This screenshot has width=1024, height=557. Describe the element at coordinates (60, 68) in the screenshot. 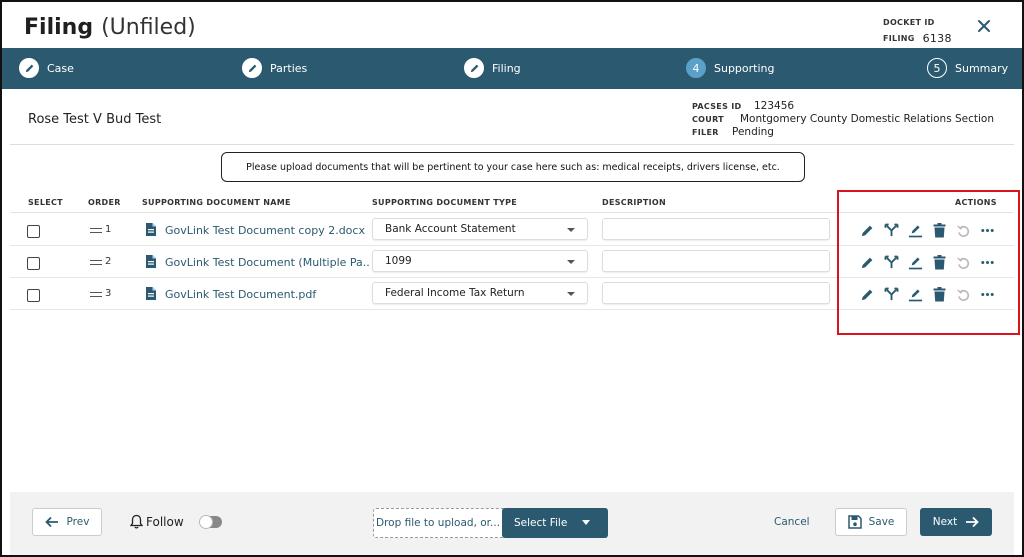

I see `step-label: Case` at that location.